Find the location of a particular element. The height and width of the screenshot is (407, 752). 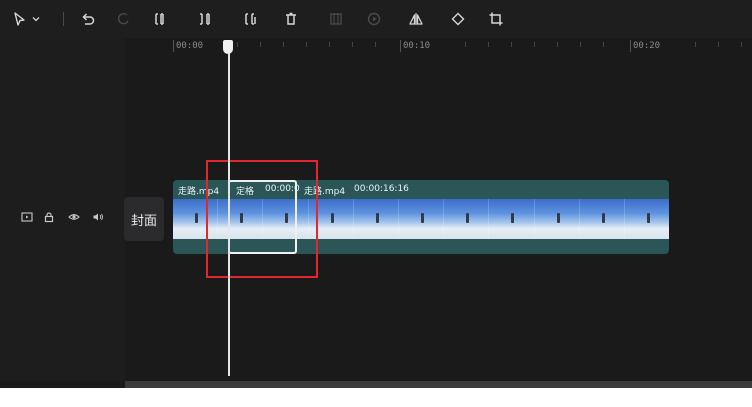

lock-icon is located at coordinates (49, 217).